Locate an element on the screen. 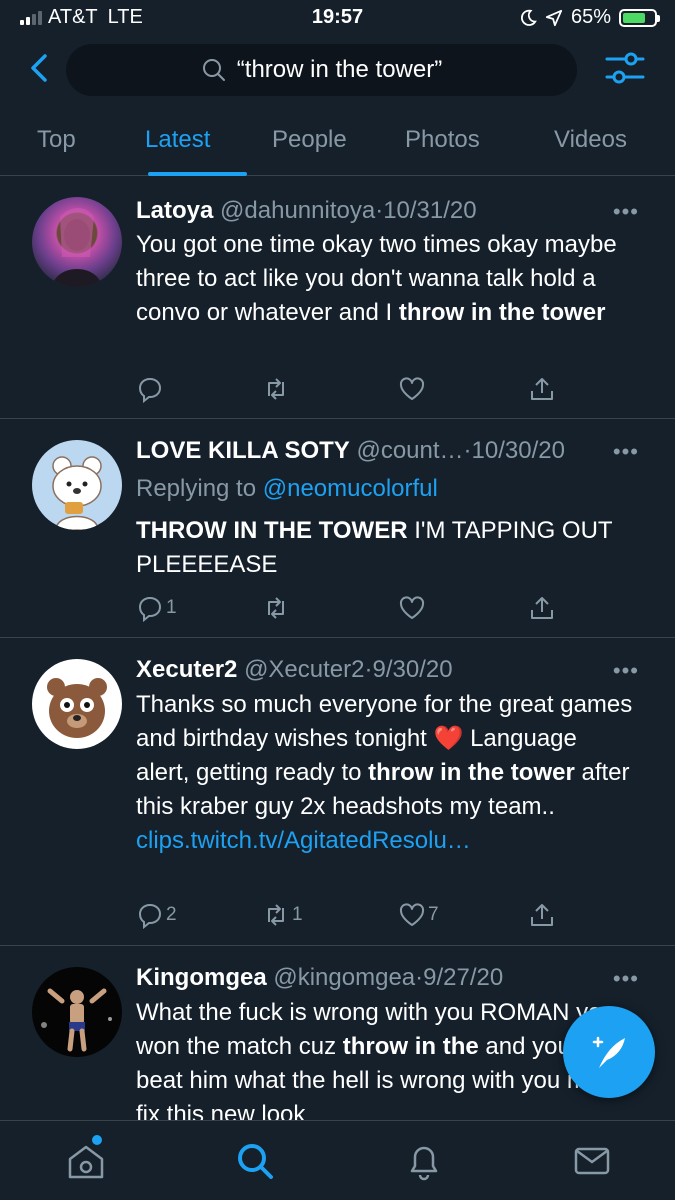  feather-icon is located at coordinates (608, 1052).